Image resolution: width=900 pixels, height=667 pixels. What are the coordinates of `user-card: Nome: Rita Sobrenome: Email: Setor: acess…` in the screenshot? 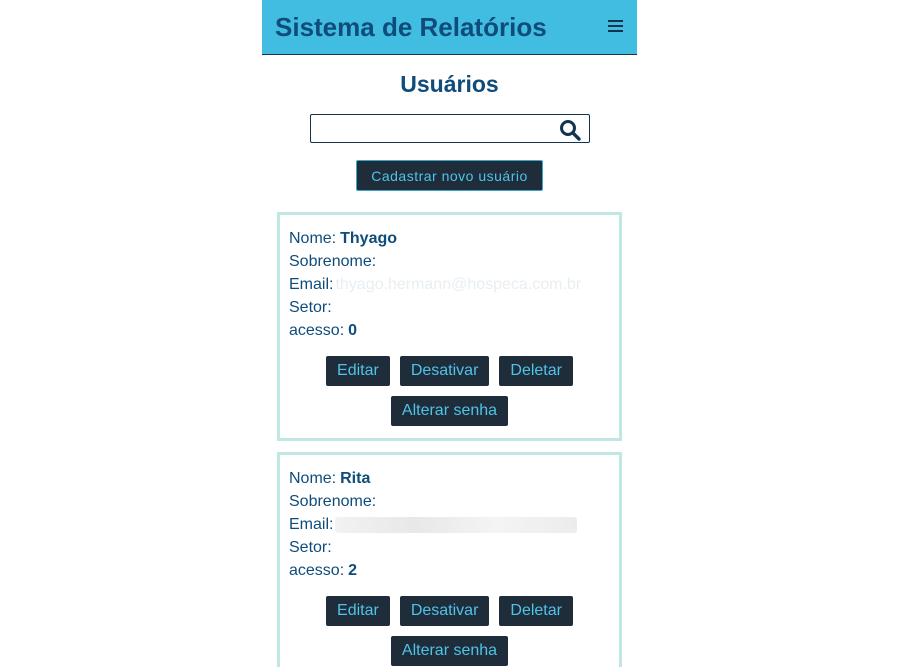 It's located at (449, 559).